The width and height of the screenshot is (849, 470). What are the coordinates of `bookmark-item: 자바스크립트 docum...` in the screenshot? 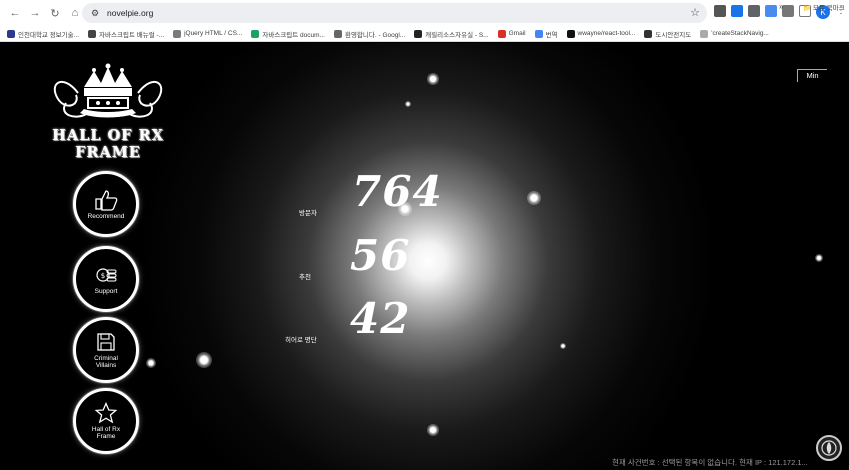 It's located at (288, 34).